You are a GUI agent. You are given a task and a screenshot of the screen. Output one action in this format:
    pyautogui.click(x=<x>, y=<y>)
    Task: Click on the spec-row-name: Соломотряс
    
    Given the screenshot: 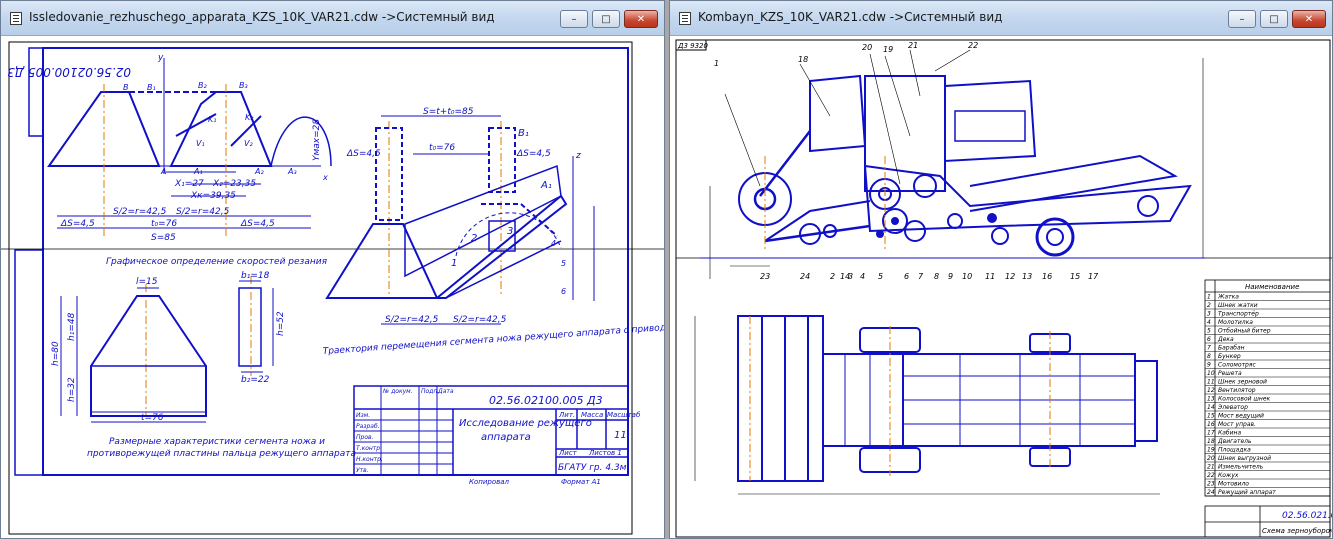 What is the action you would take?
    pyautogui.click(x=1237, y=365)
    